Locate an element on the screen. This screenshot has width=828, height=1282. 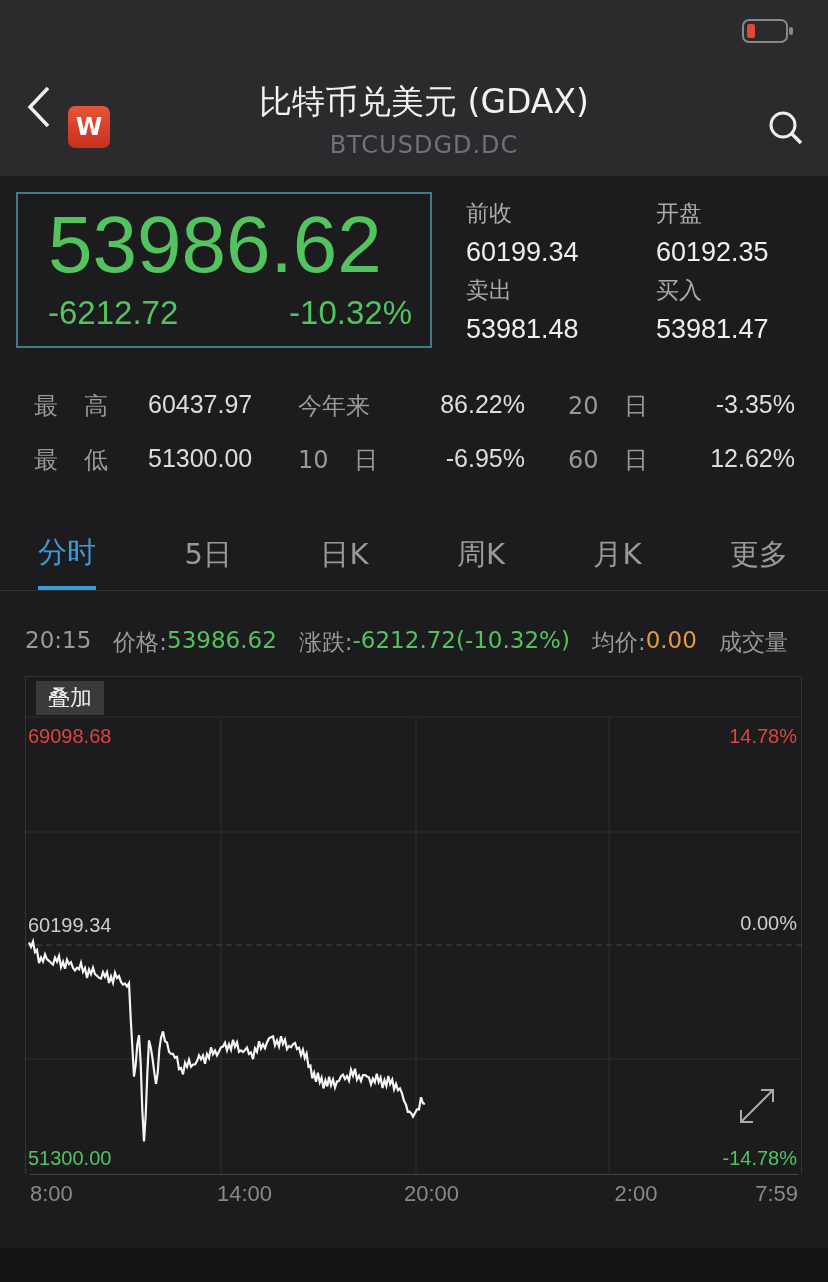
search-icon is located at coordinates (786, 128).